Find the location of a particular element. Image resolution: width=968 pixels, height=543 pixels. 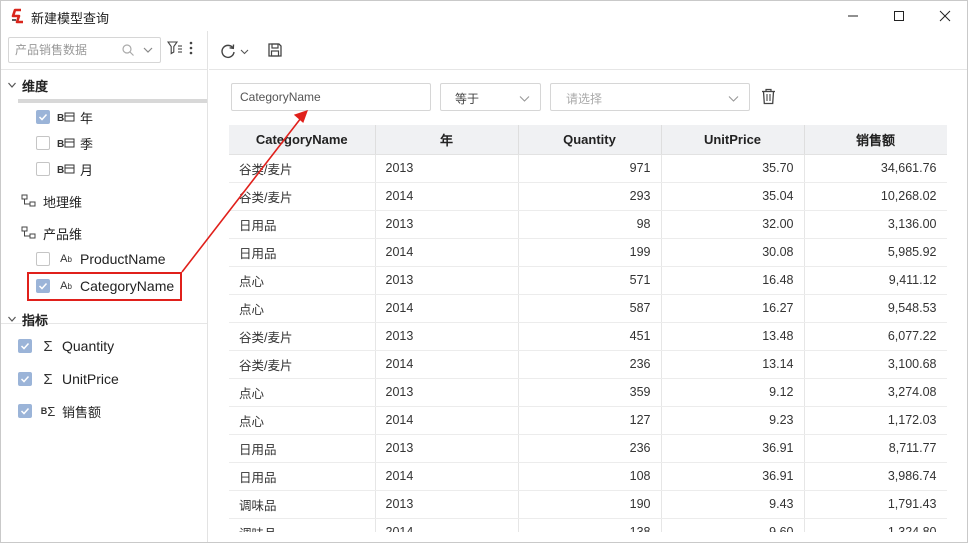

toolbar-divider is located at coordinates (588, 69).